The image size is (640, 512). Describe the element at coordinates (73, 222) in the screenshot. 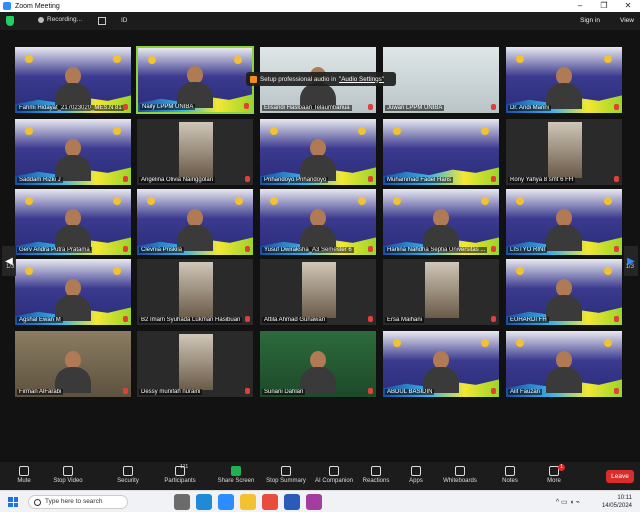

I see `participant-tile: Gerv Andra Putra Pratama` at that location.